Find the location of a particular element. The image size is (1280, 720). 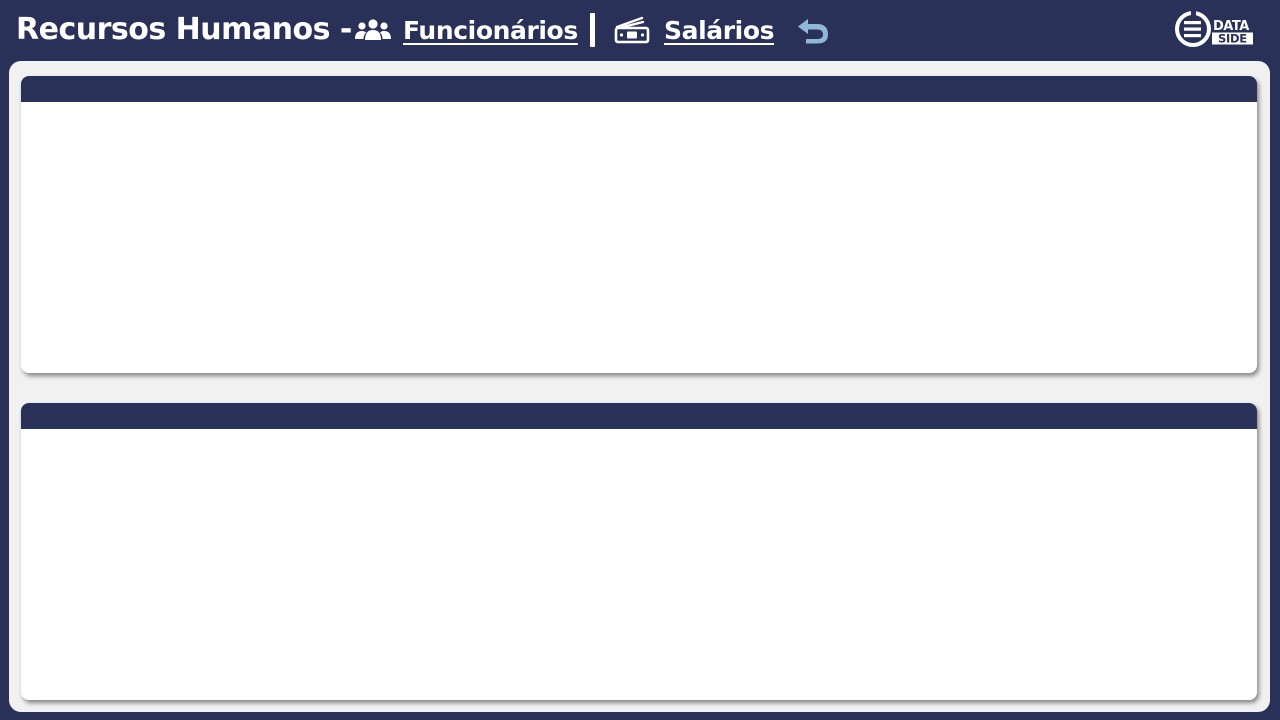

nav-salarios-link: Salários is located at coordinates (694, 30).